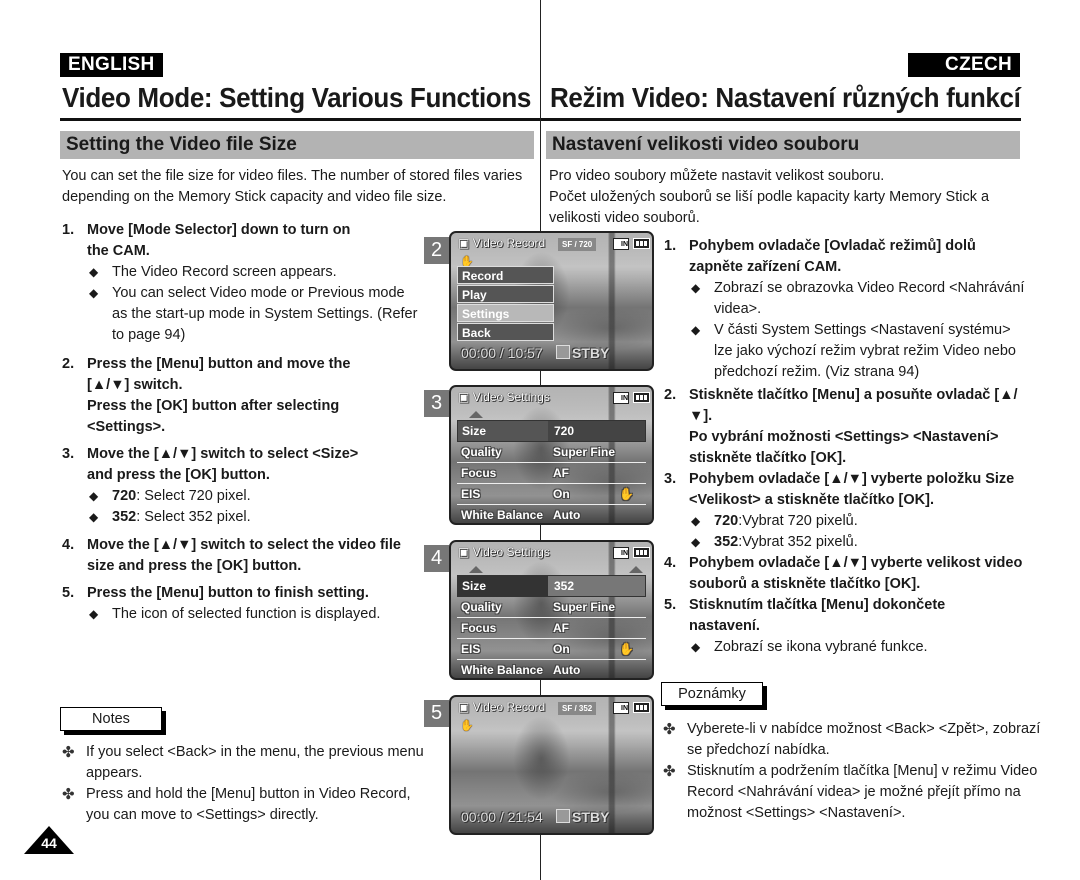  Describe the element at coordinates (170, 496) in the screenshot. I see `bullet: ◆ 720: Select 720 pixel.` at that location.